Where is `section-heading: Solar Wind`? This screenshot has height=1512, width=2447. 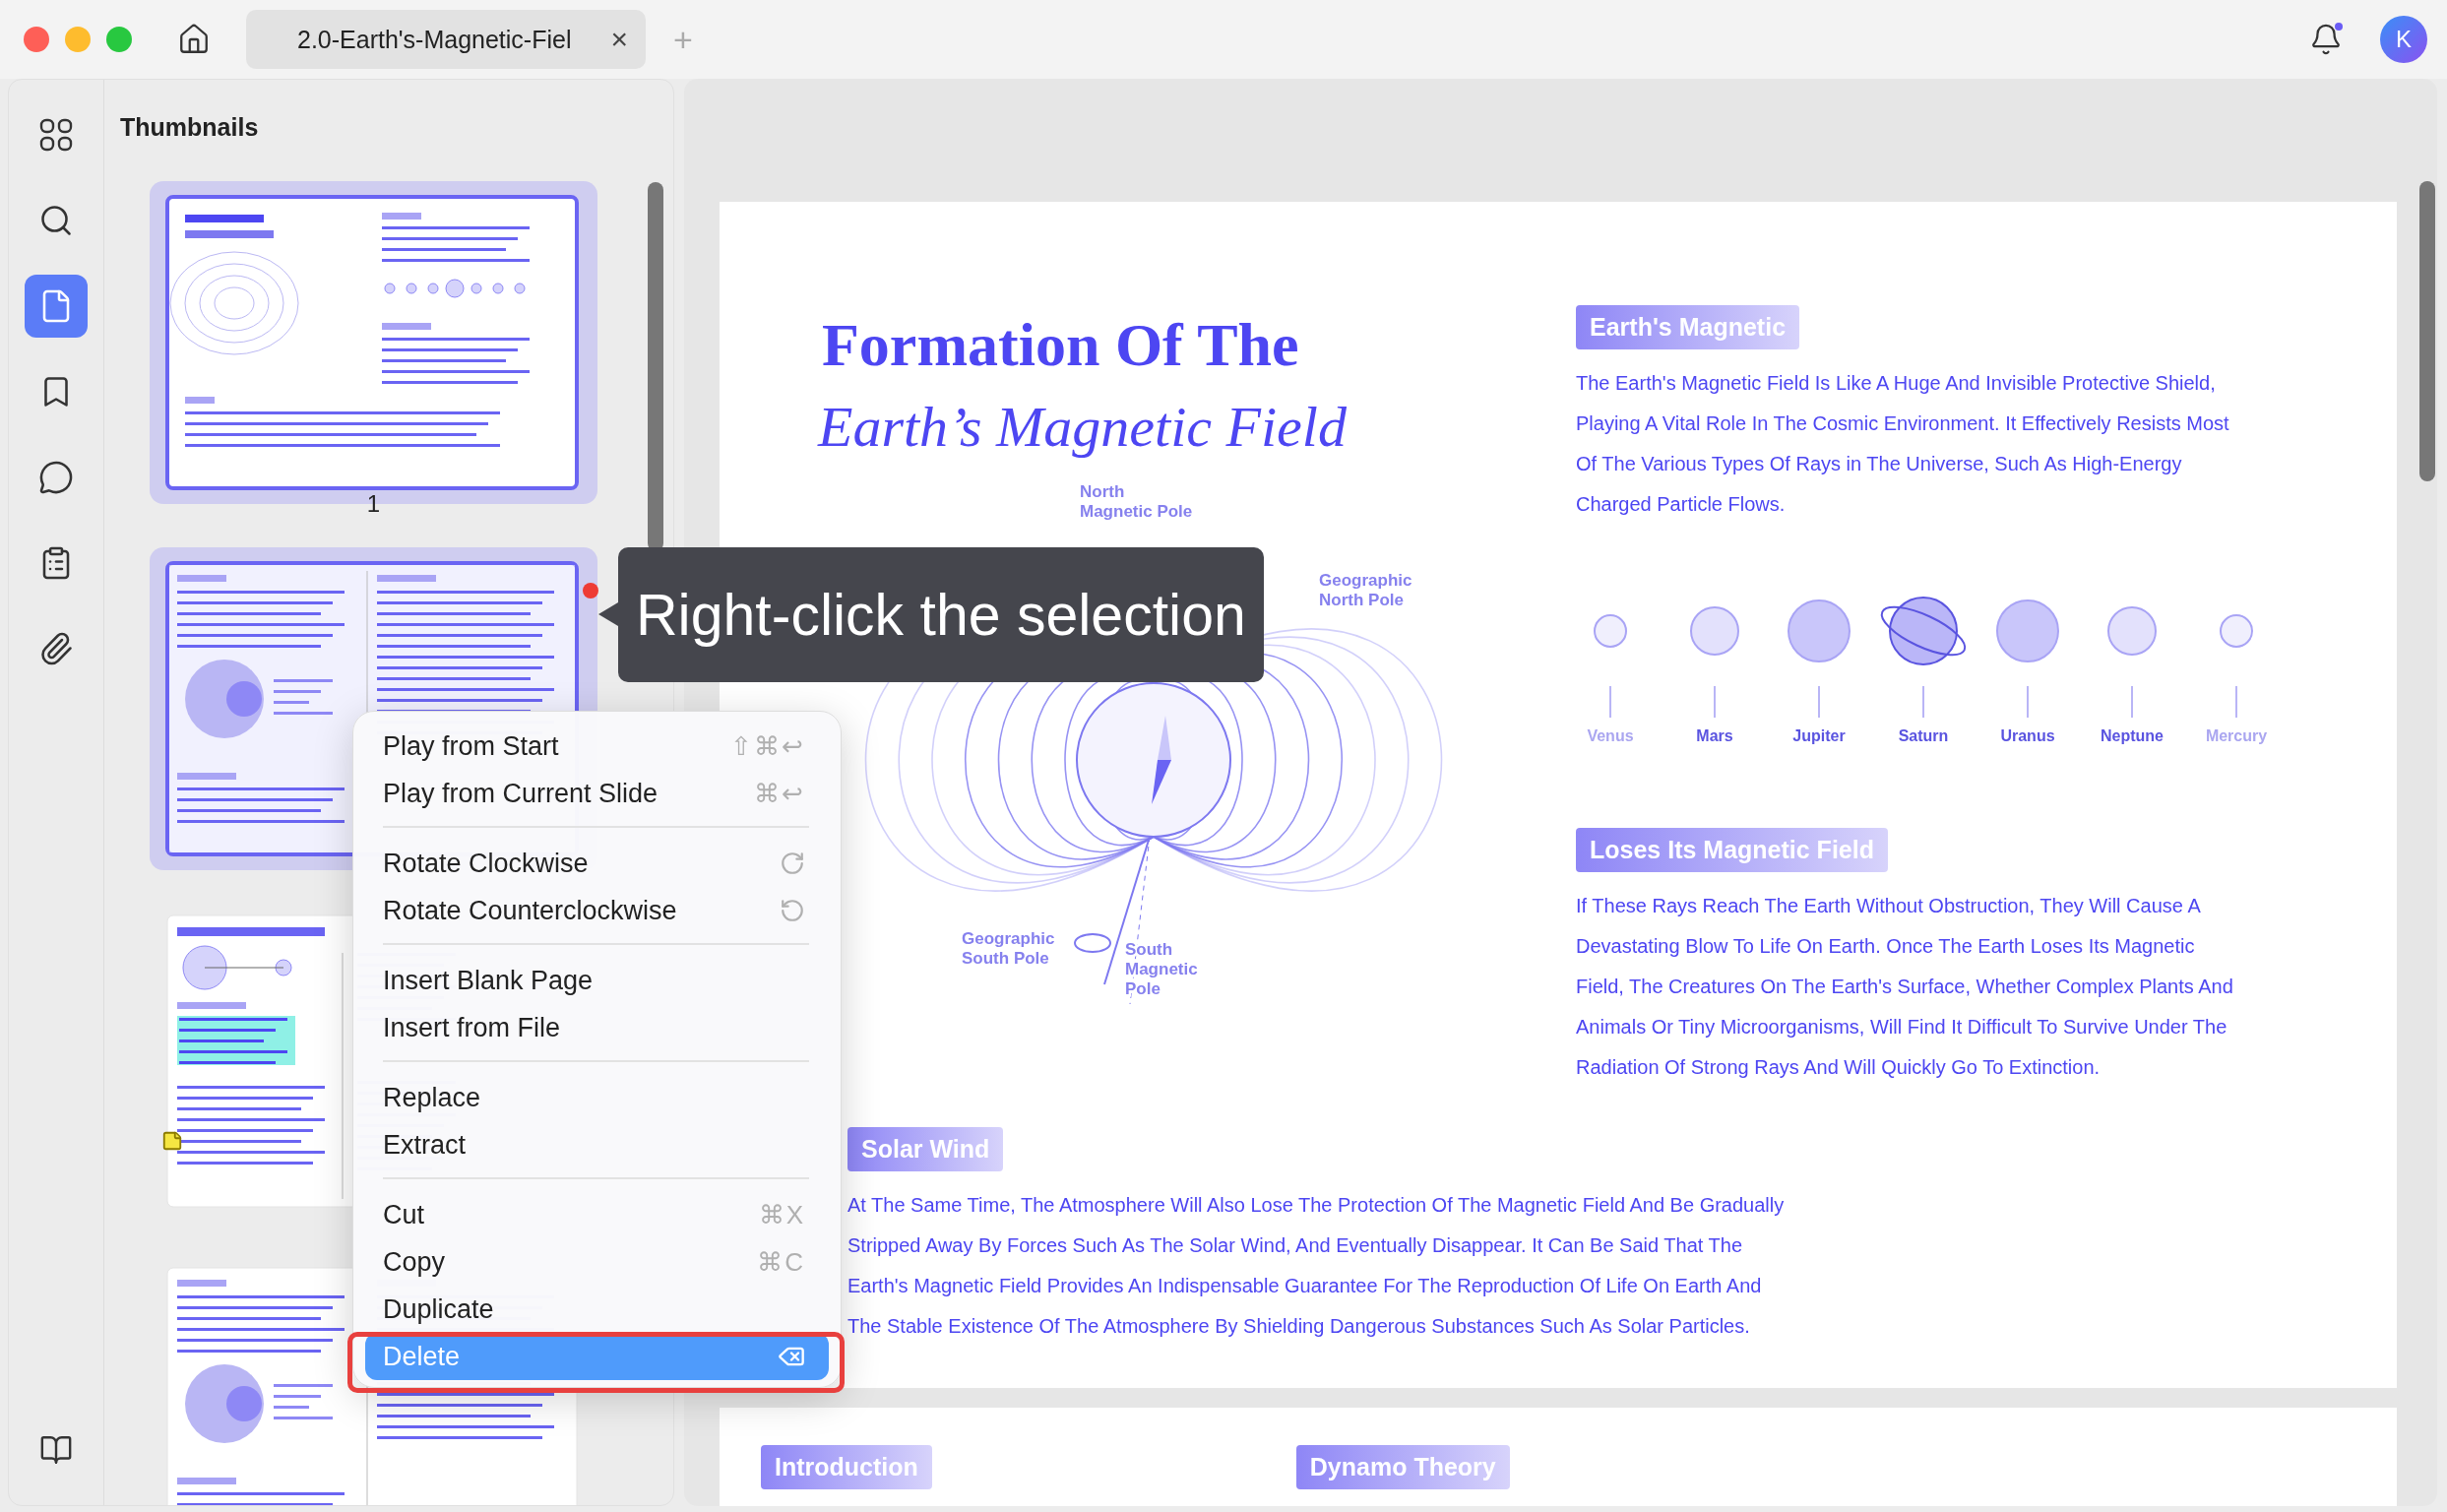
section-heading: Solar Wind is located at coordinates (925, 1149).